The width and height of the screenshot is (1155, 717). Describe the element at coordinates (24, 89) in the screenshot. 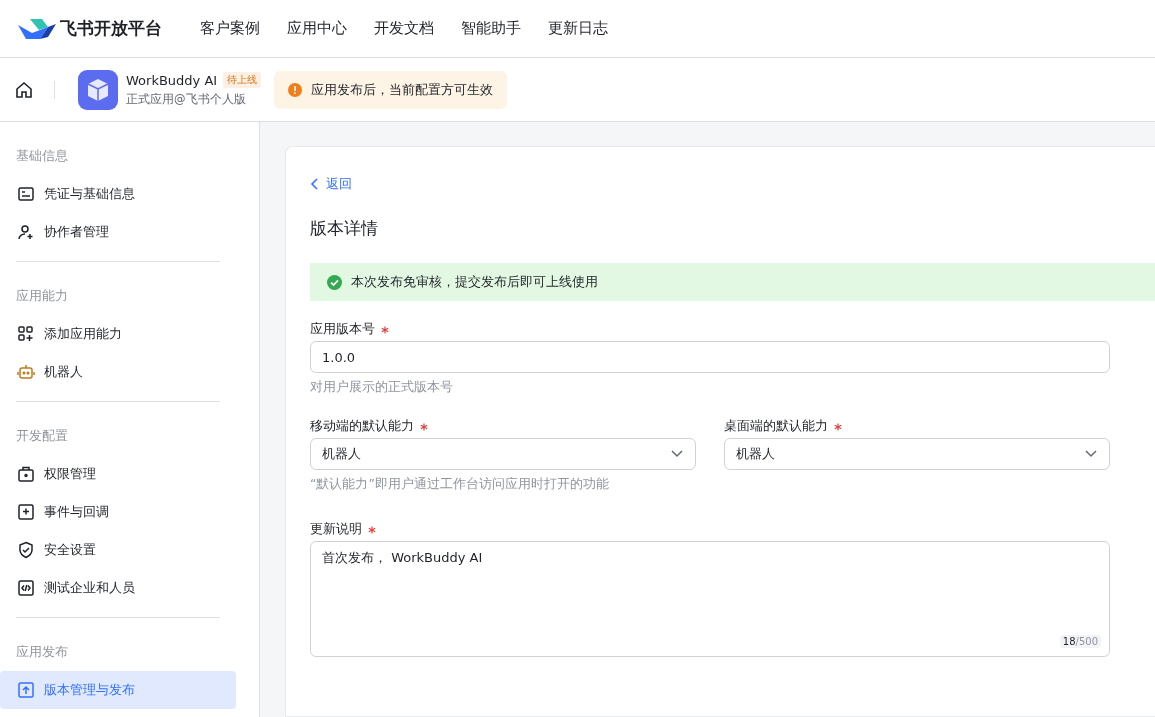

I see `home-icon` at that location.